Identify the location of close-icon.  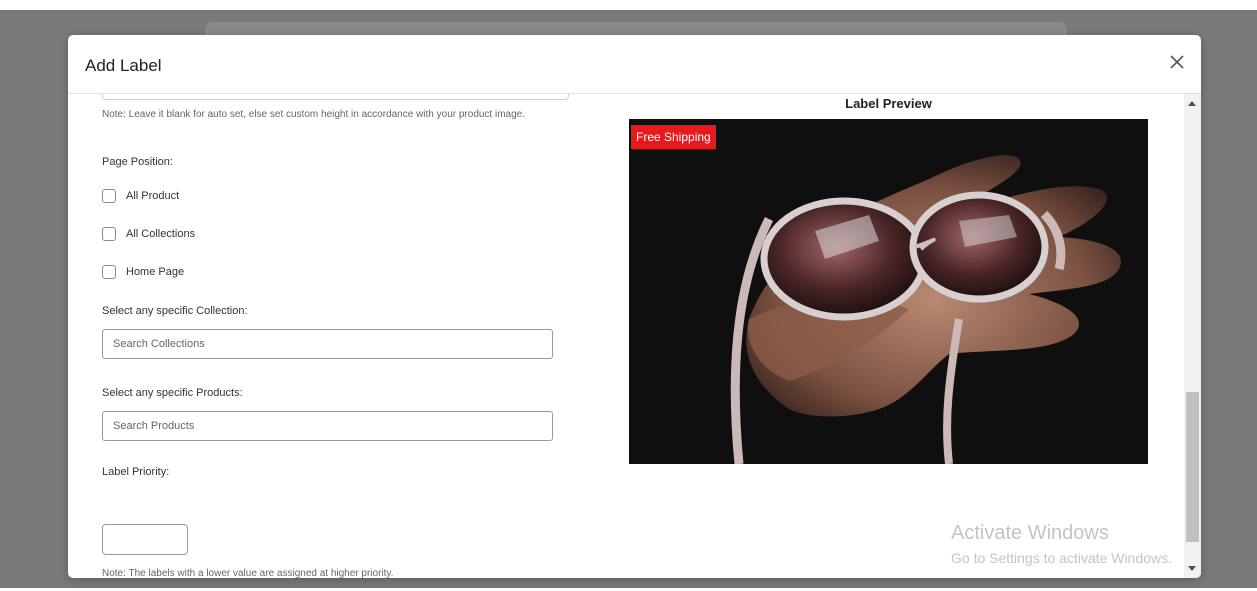
(1177, 62).